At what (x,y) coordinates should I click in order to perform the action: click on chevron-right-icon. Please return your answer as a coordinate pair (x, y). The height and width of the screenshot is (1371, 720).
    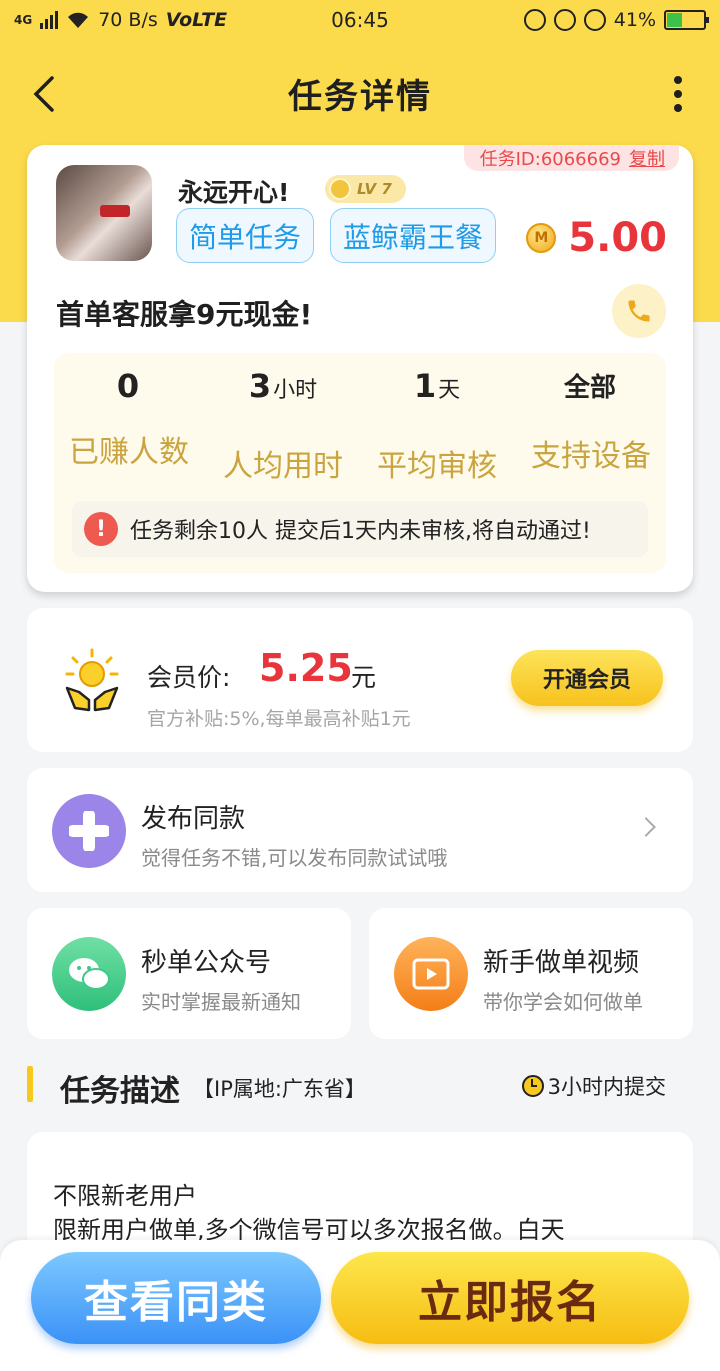
    Looking at the image, I should click on (646, 827).